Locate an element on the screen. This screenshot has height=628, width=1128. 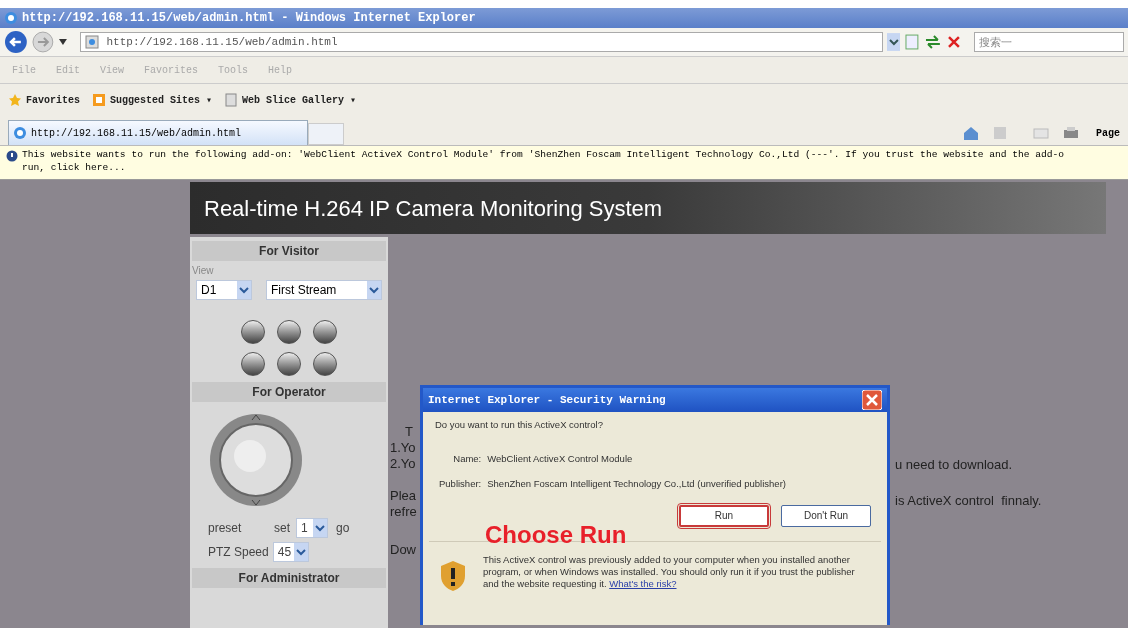
print-icon is located at coordinates (1071, 133).